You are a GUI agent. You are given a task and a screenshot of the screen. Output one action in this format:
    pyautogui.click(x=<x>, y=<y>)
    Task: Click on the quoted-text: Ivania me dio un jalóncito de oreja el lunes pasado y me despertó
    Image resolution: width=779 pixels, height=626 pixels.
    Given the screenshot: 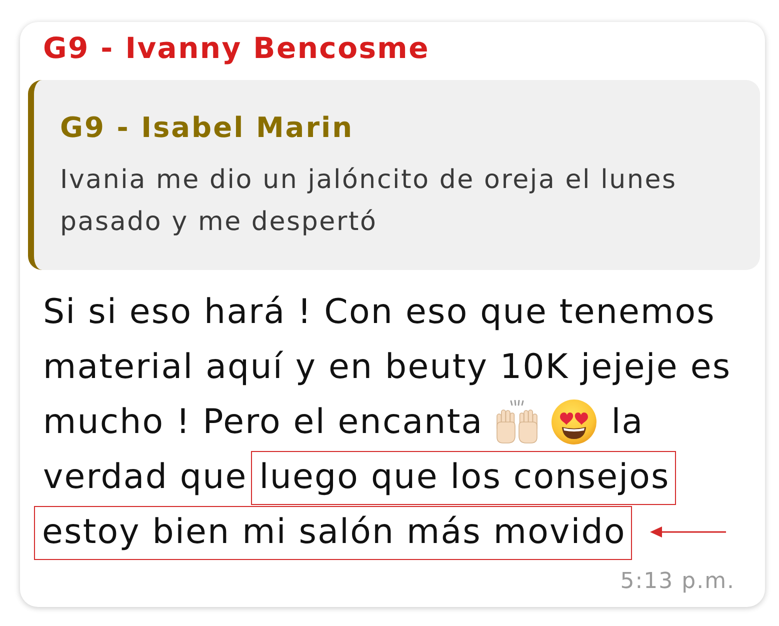 What is the action you would take?
    pyautogui.click(x=369, y=201)
    